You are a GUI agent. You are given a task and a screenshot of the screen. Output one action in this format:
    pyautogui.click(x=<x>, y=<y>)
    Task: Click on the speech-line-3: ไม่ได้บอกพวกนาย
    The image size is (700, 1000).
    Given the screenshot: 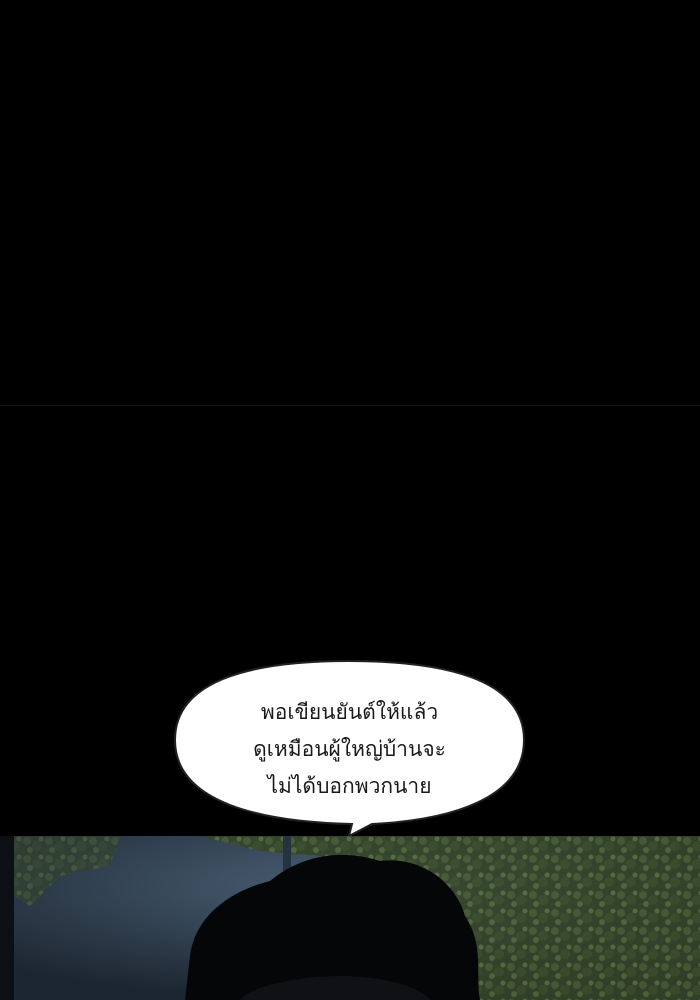 What is the action you would take?
    pyautogui.click(x=349, y=786)
    